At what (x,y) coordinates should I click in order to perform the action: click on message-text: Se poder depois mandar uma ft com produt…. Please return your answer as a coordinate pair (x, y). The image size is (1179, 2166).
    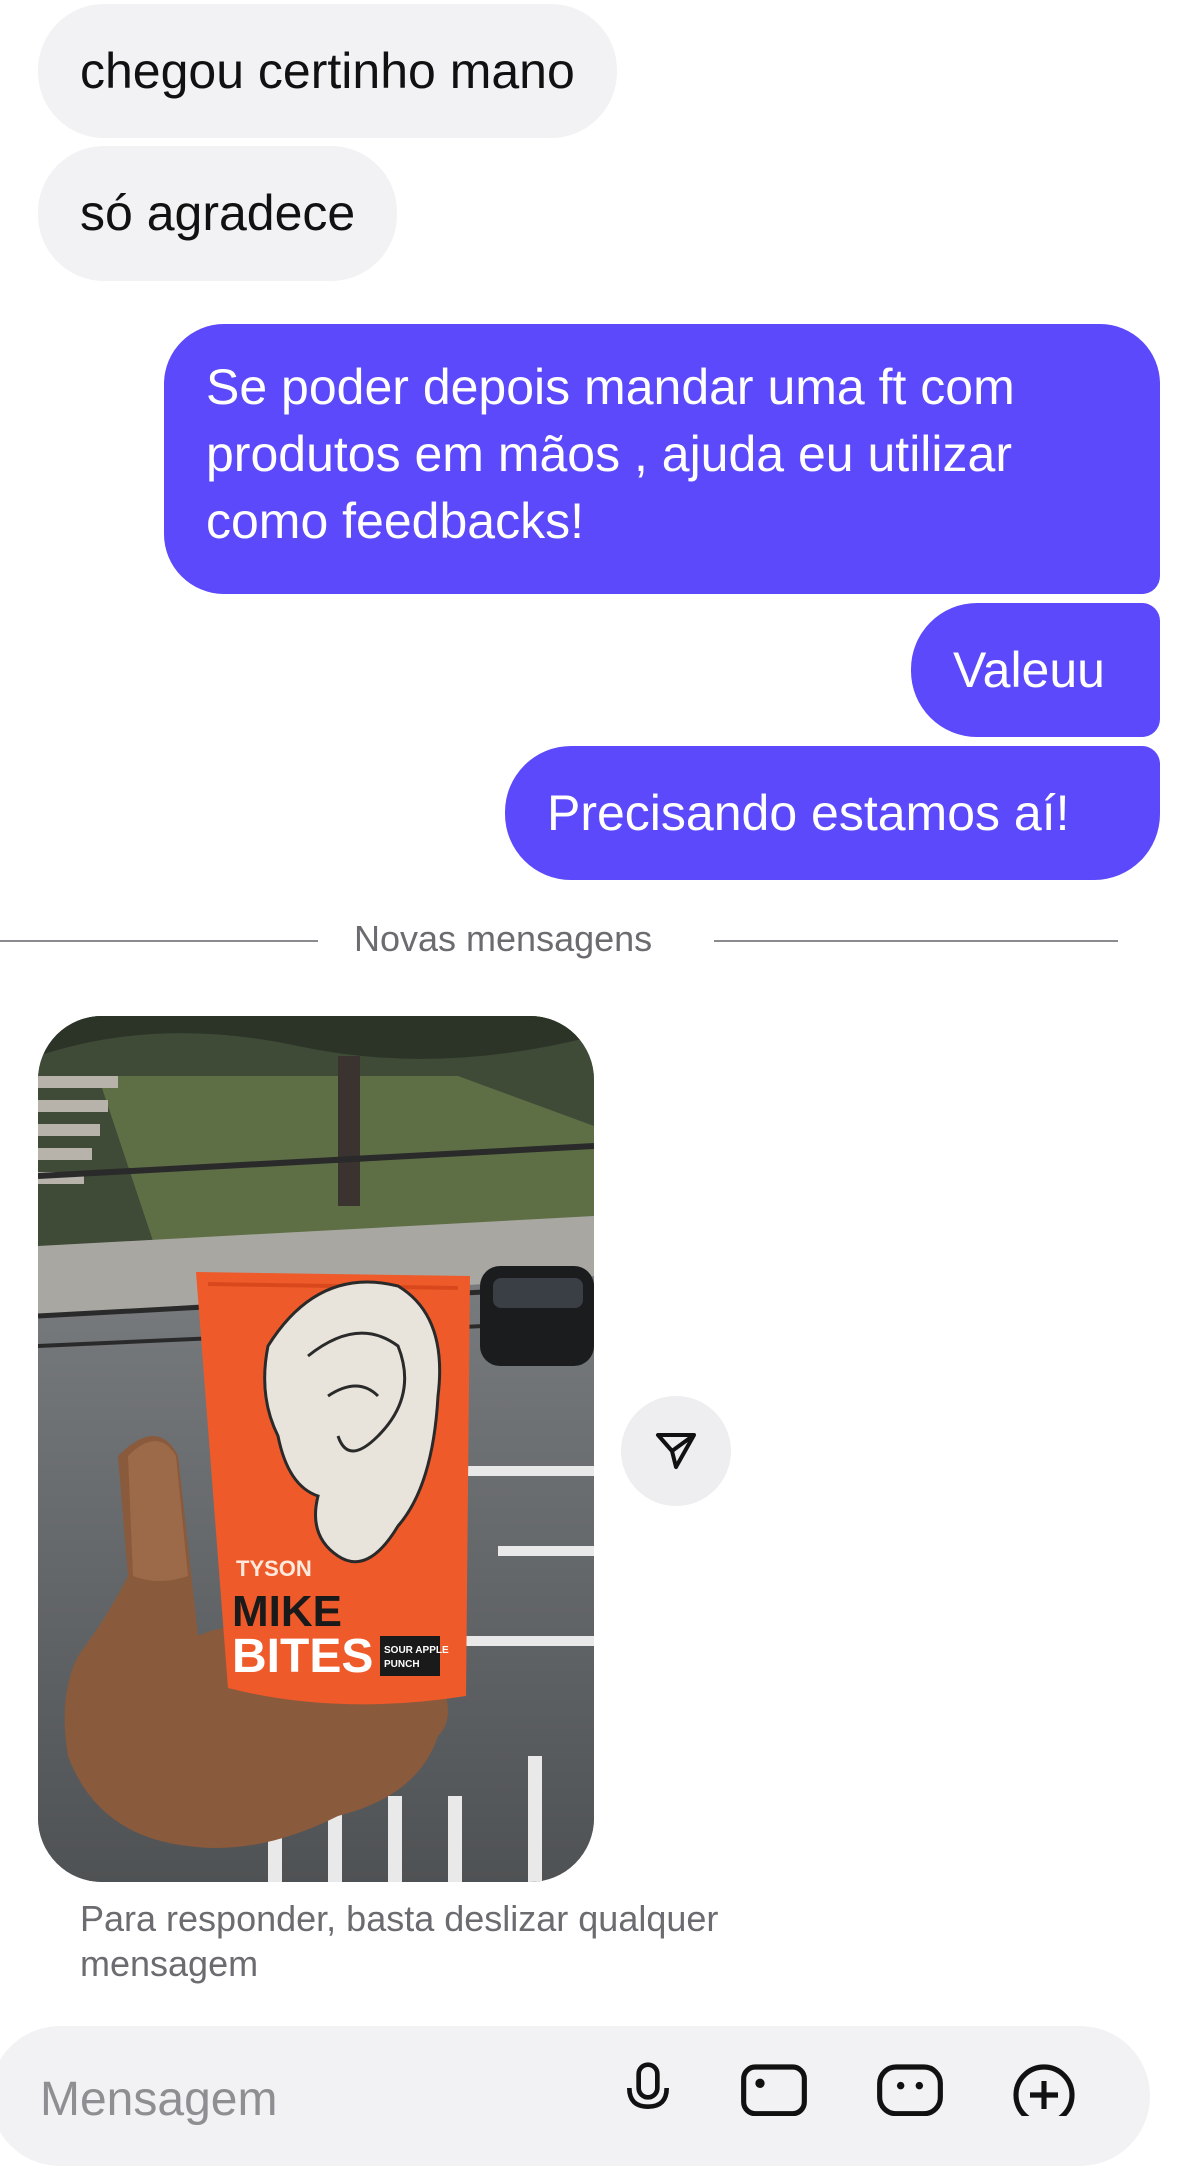
    Looking at the image, I should click on (610, 454).